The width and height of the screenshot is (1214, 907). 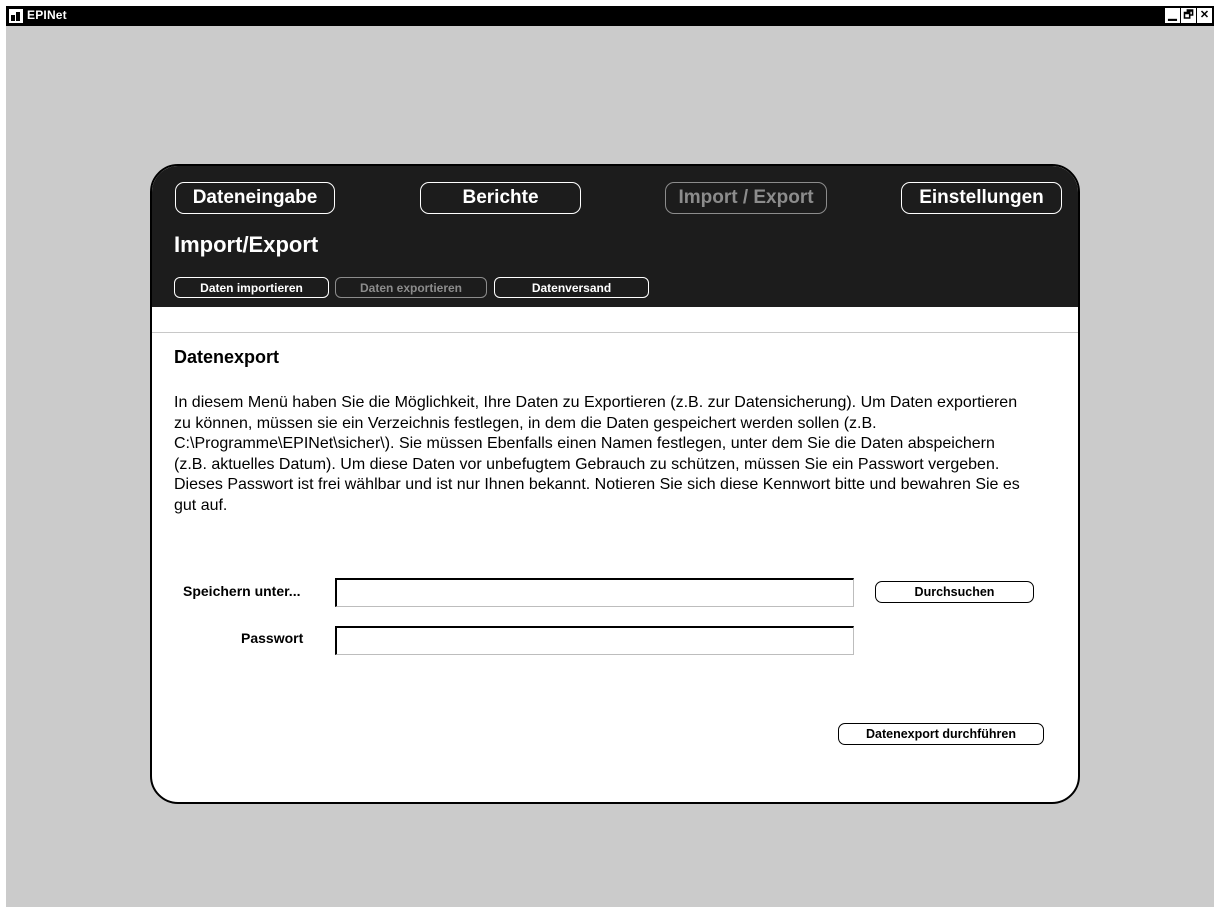 What do you see at coordinates (246, 244) in the screenshot?
I see `section-title: Import/Export` at bounding box center [246, 244].